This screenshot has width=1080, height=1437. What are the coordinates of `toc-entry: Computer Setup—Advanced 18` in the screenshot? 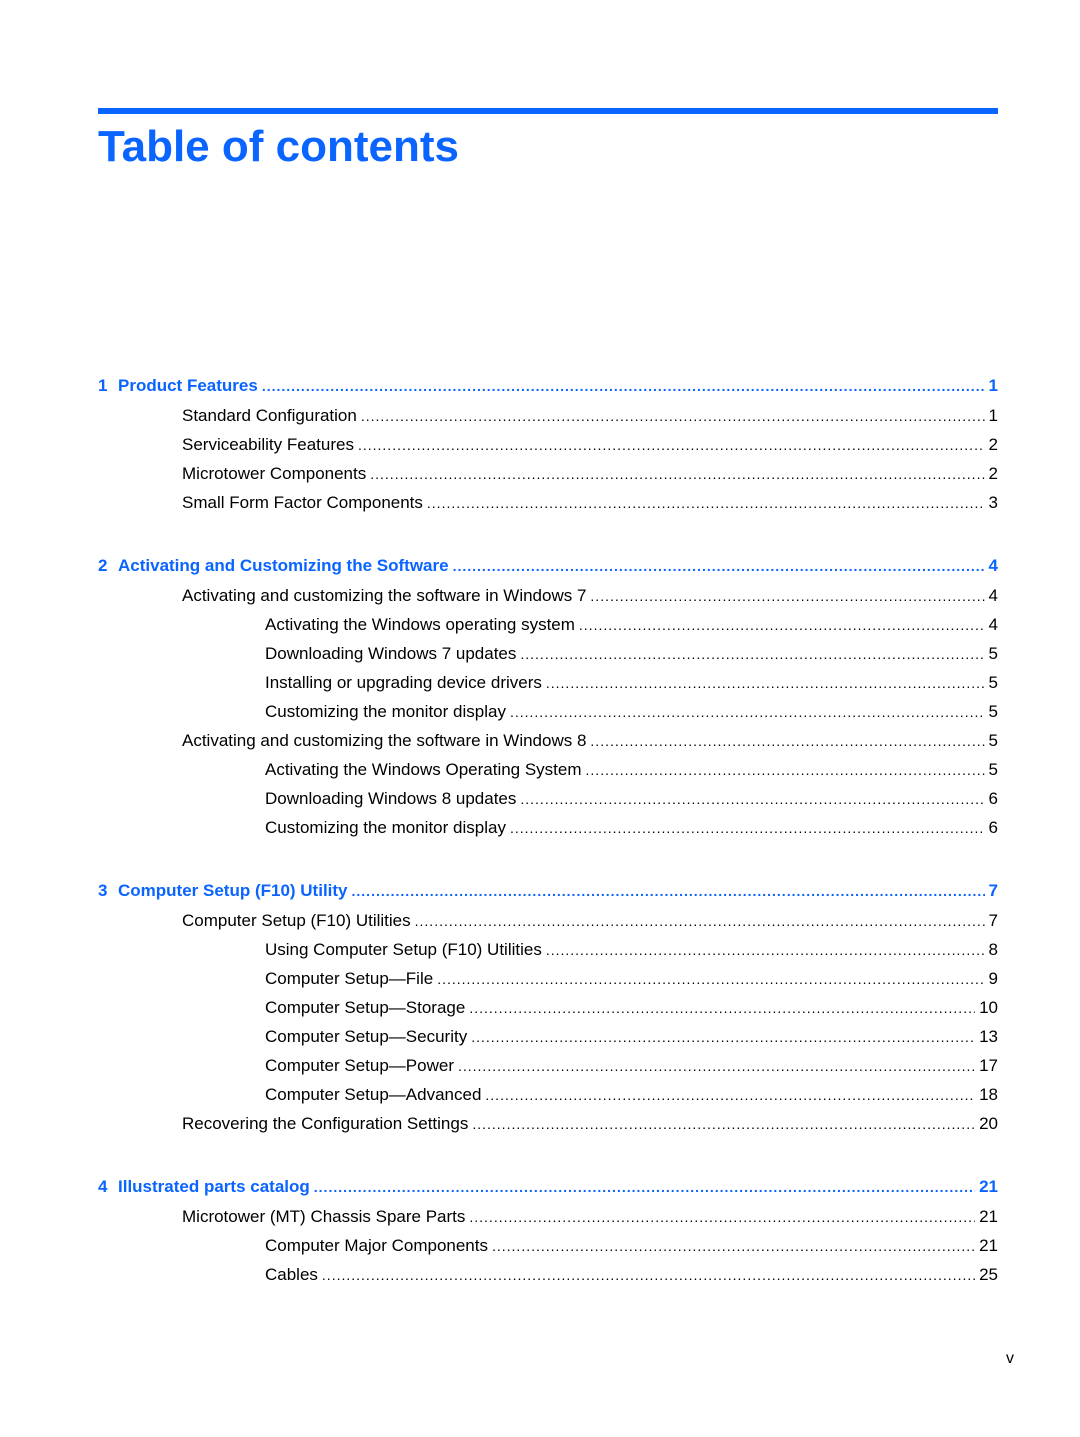 It's located at (548, 1094).